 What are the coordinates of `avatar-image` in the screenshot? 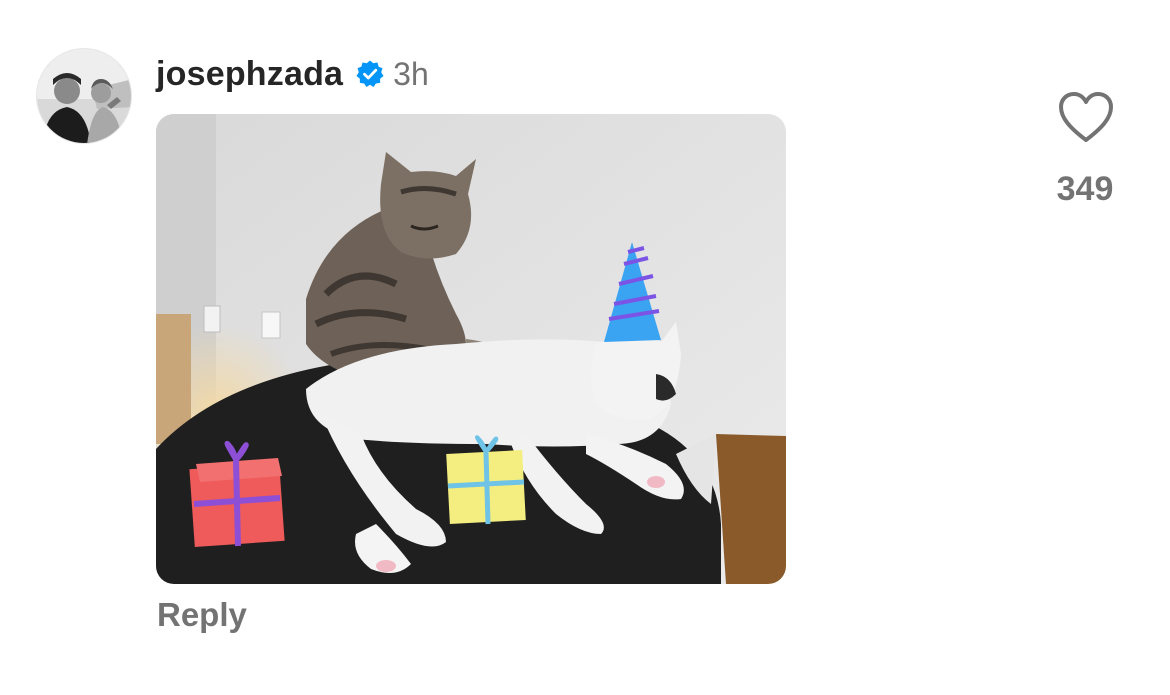 It's located at (84, 96).